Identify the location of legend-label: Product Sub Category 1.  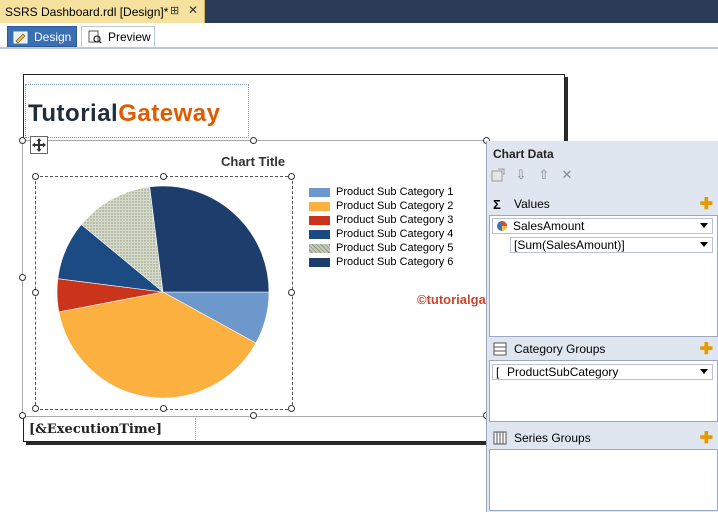
(395, 192).